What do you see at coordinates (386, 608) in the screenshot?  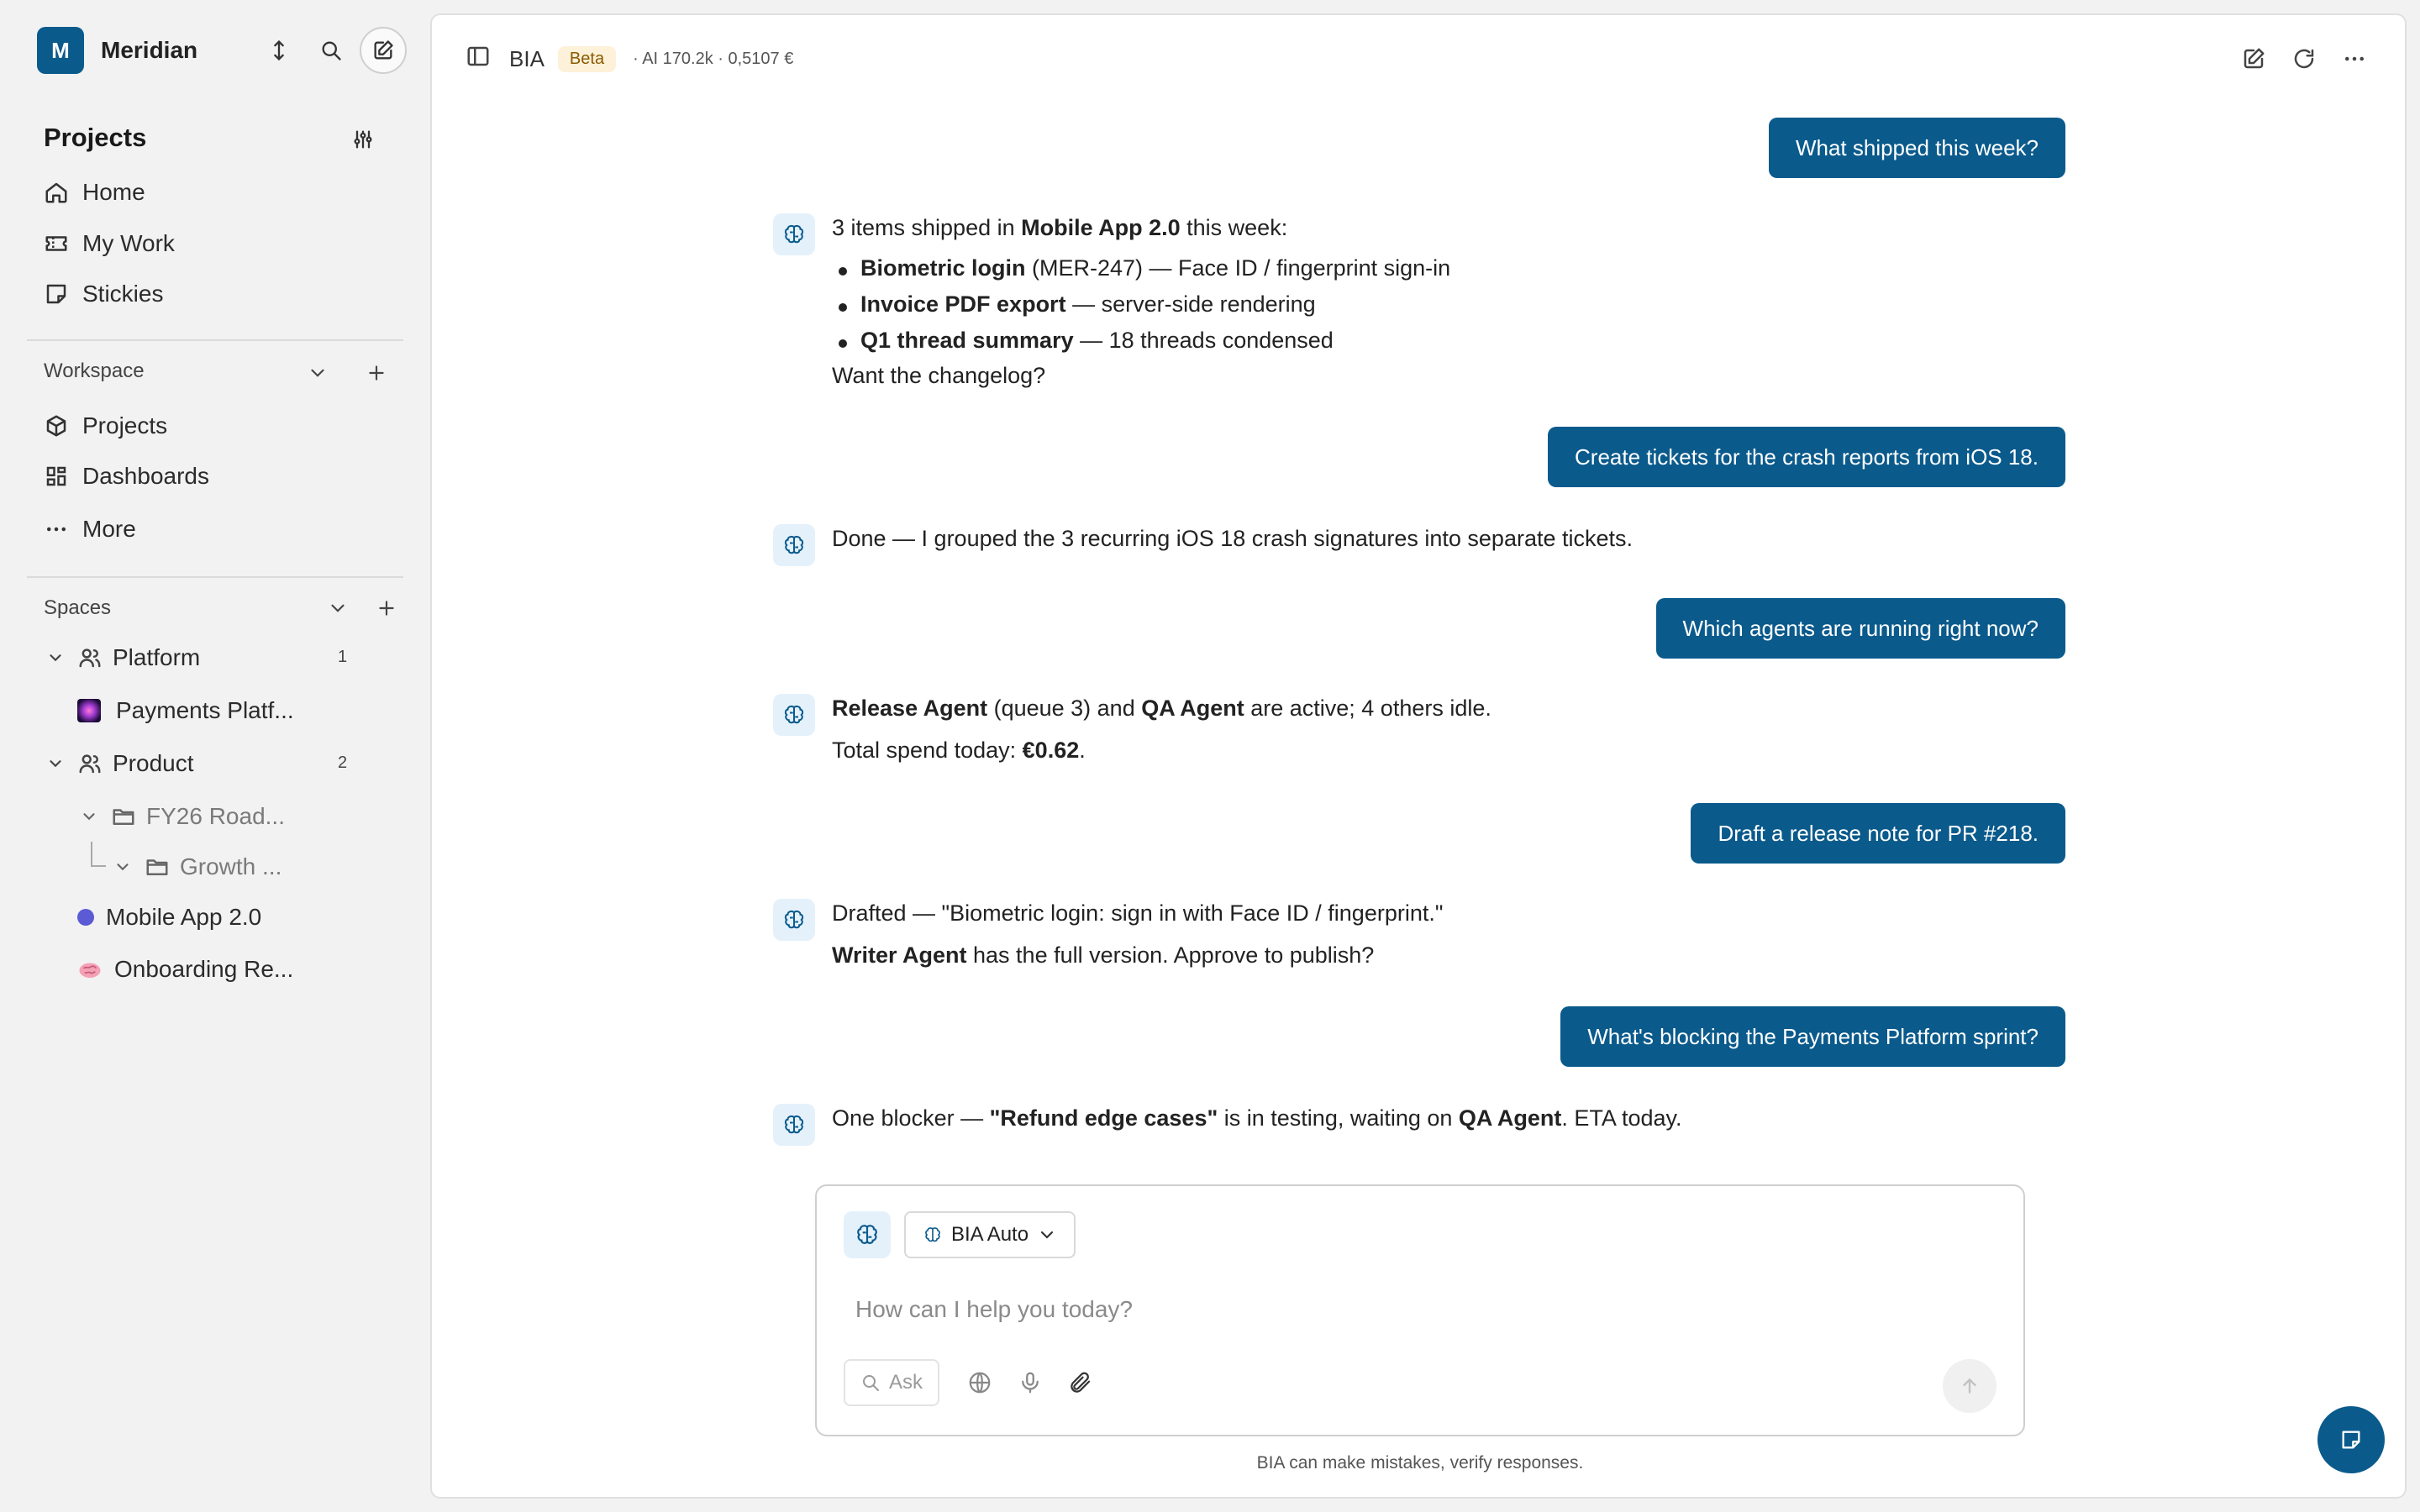 I see `spaces-add-icon` at bounding box center [386, 608].